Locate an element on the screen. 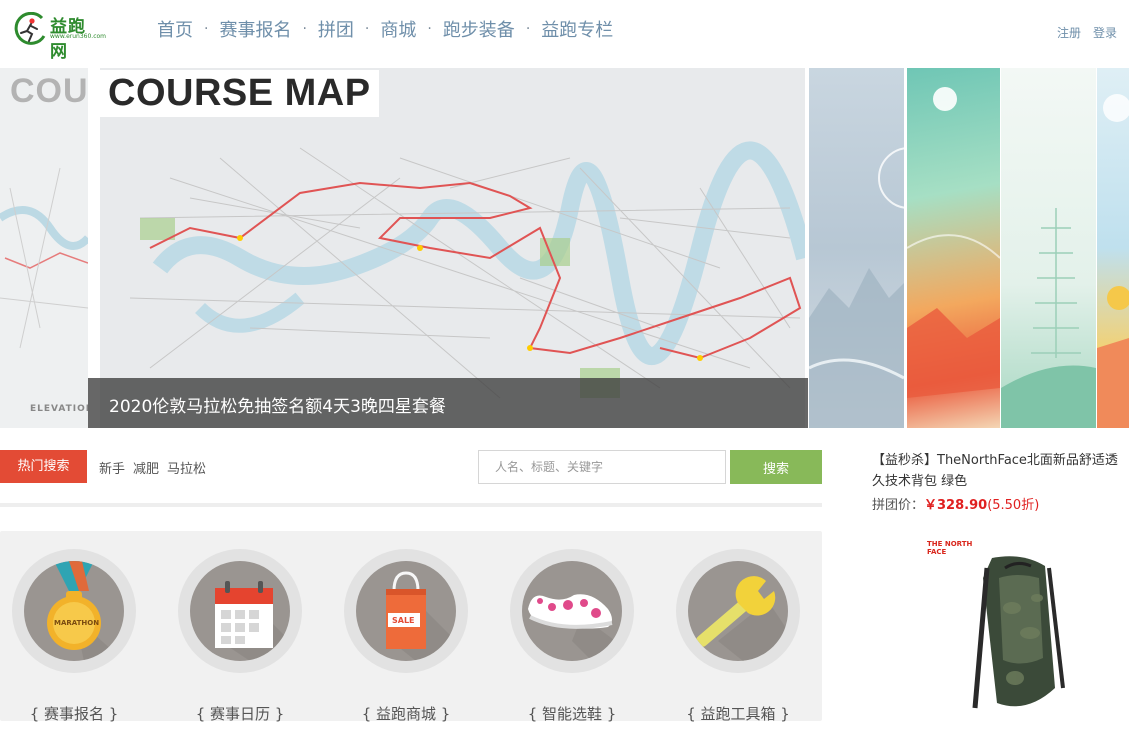 Image resolution: width=1129 pixels, height=742 pixels. nav-mall: 商城 is located at coordinates (398, 29).